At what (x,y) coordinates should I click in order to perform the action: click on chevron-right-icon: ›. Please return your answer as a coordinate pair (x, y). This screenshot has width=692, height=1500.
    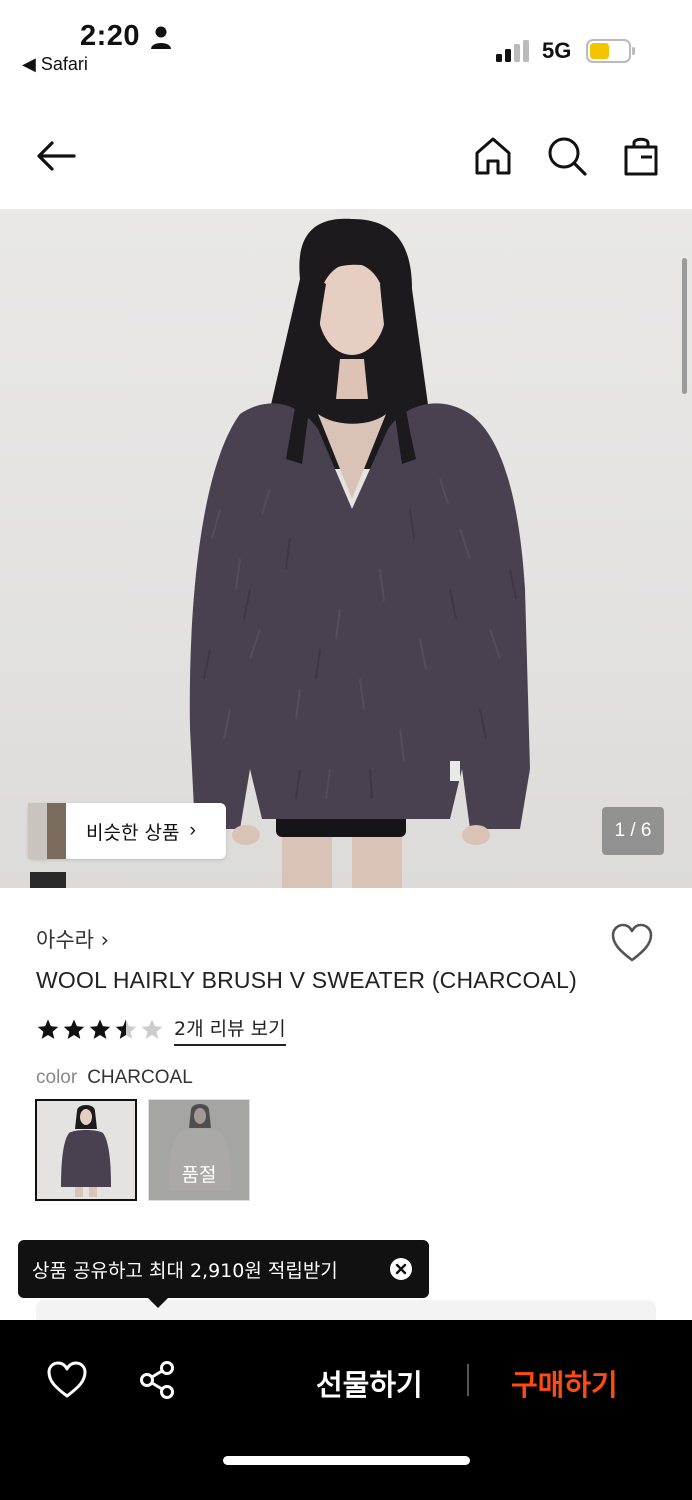
    Looking at the image, I should click on (192, 830).